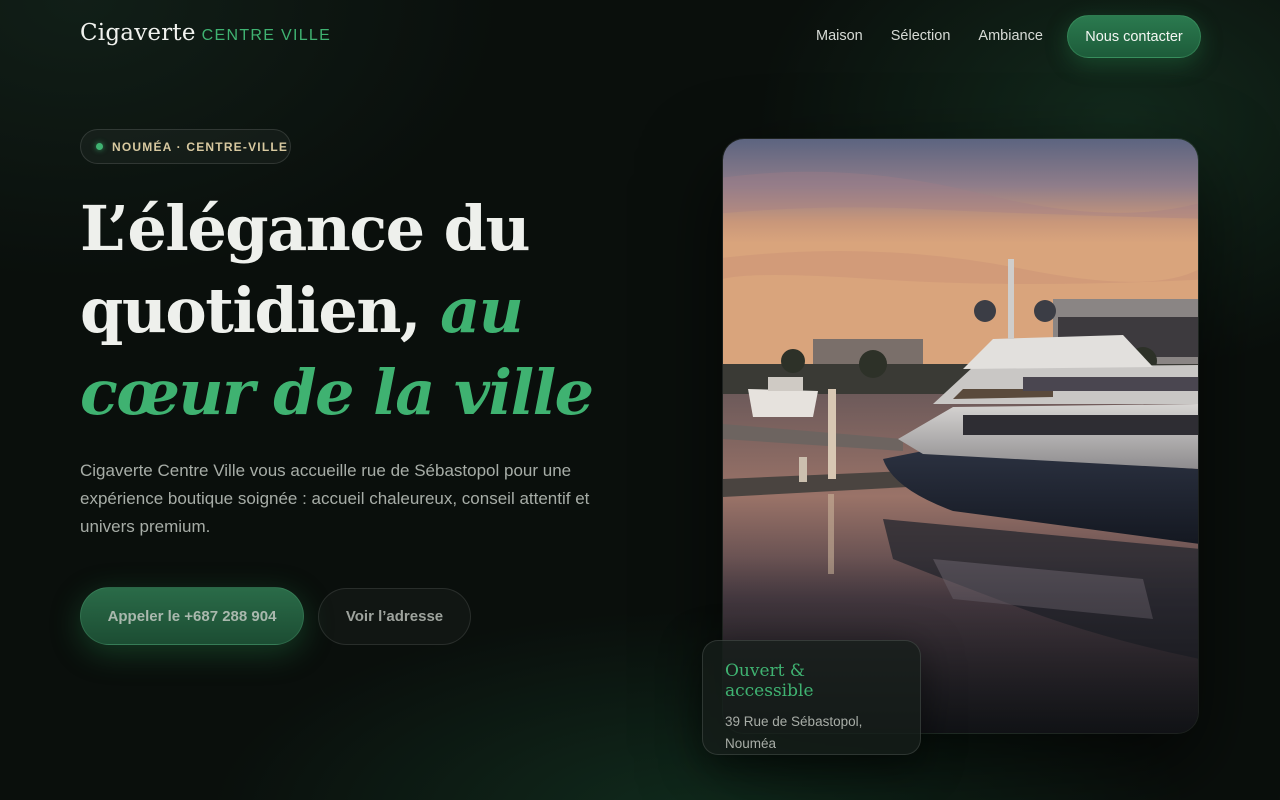 The image size is (1280, 800). What do you see at coordinates (751, 743) in the screenshot?
I see `address-line-2: Nouméa` at bounding box center [751, 743].